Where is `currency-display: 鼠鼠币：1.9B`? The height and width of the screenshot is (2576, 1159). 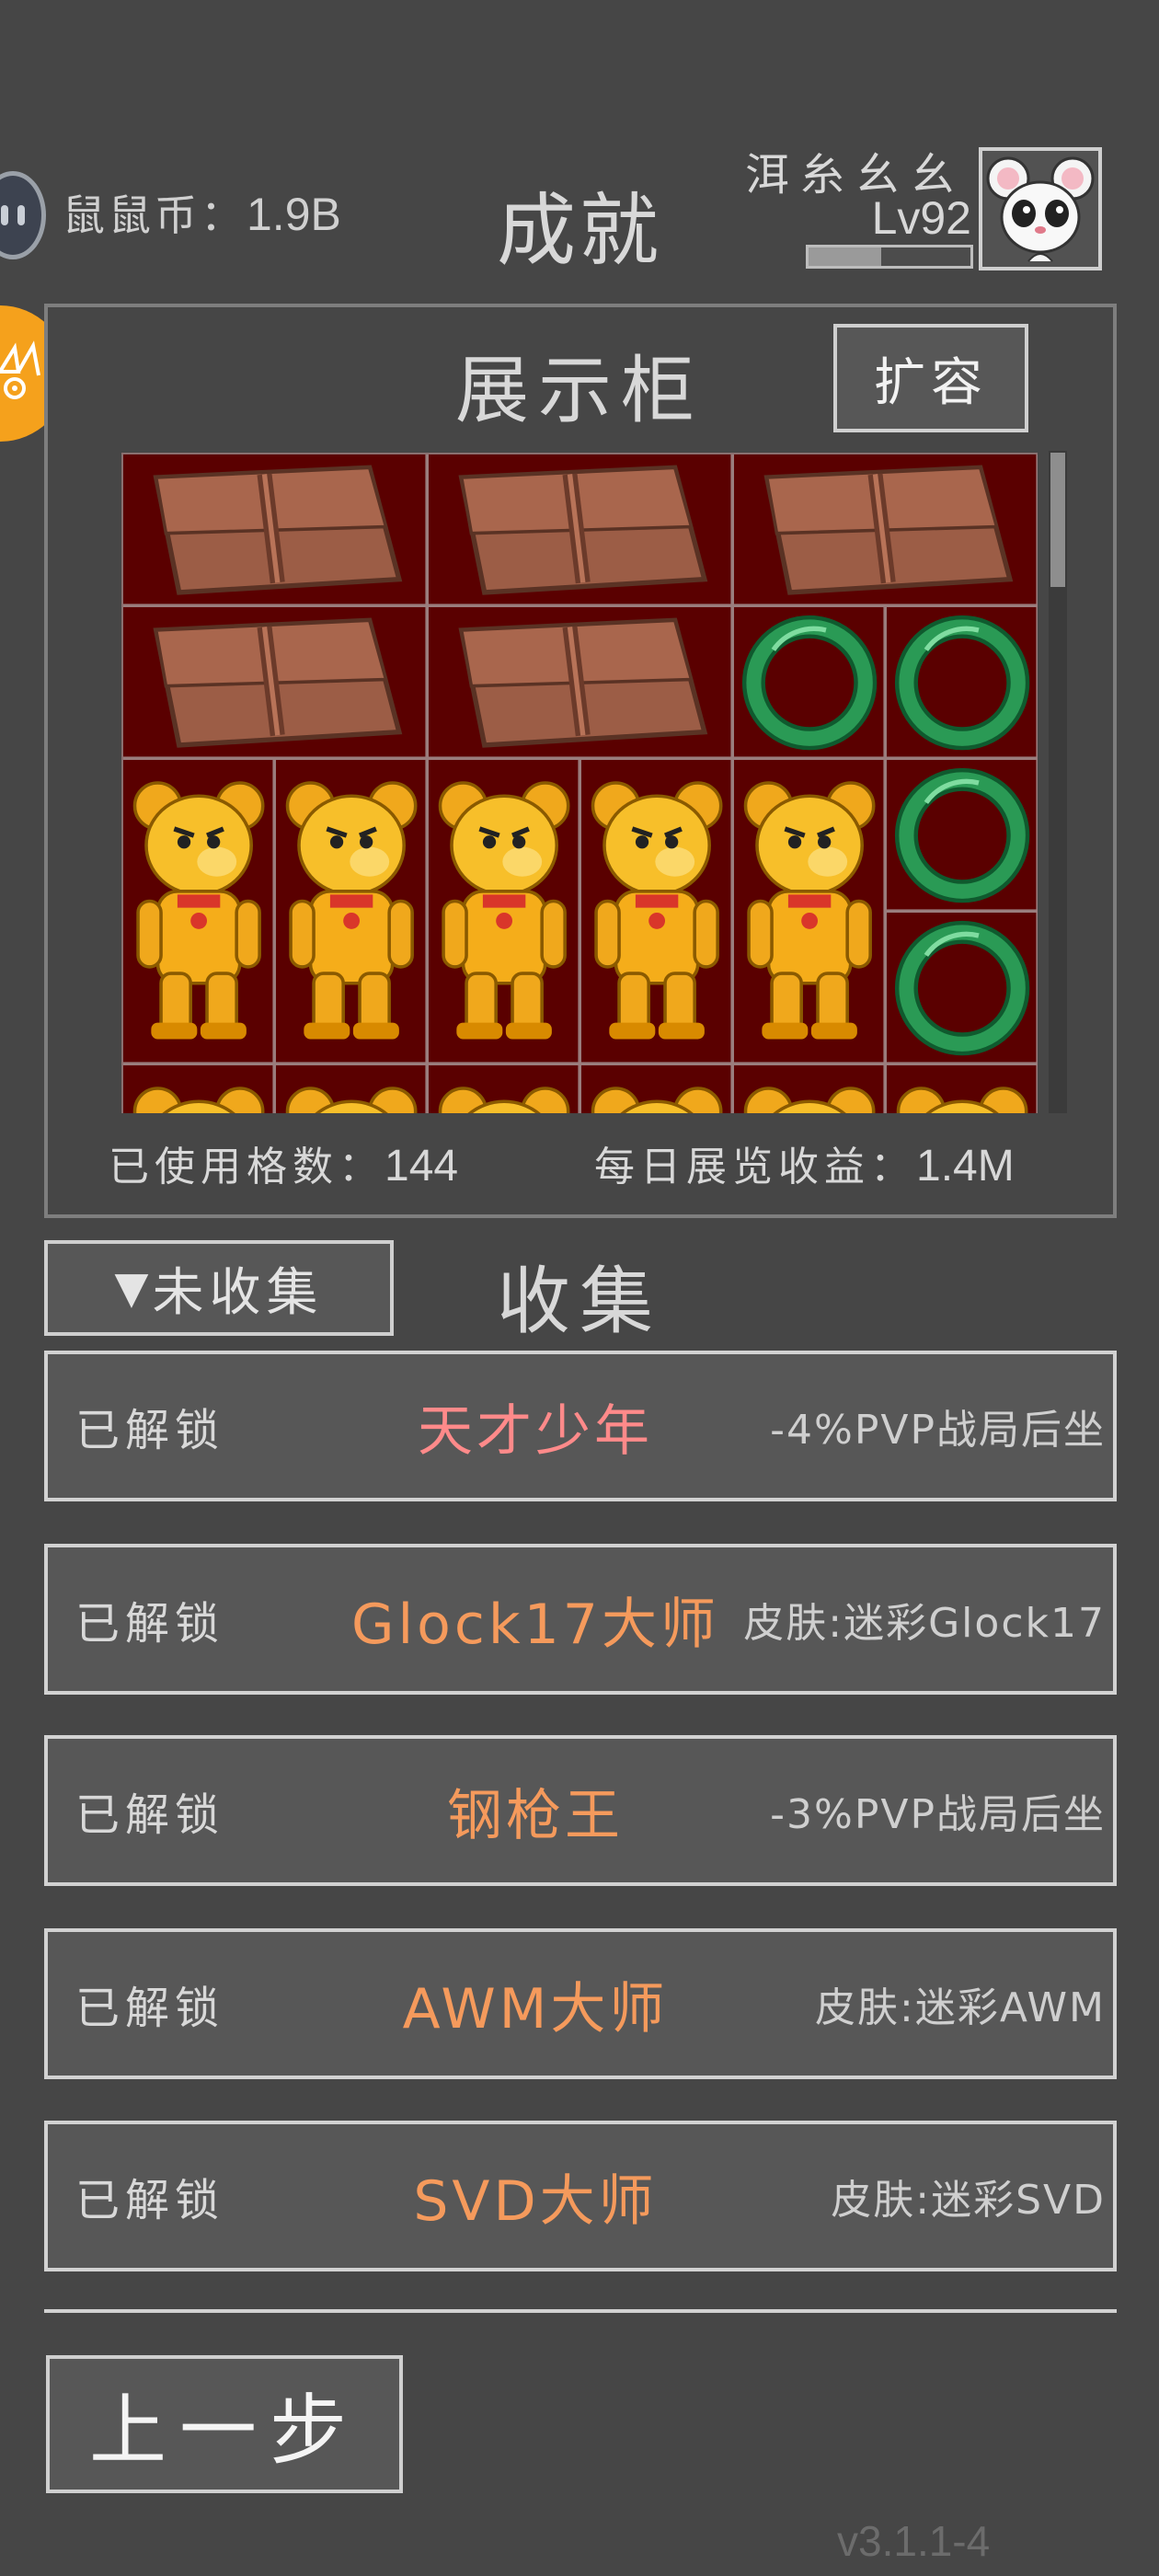 currency-display: 鼠鼠币：1.9B is located at coordinates (202, 212).